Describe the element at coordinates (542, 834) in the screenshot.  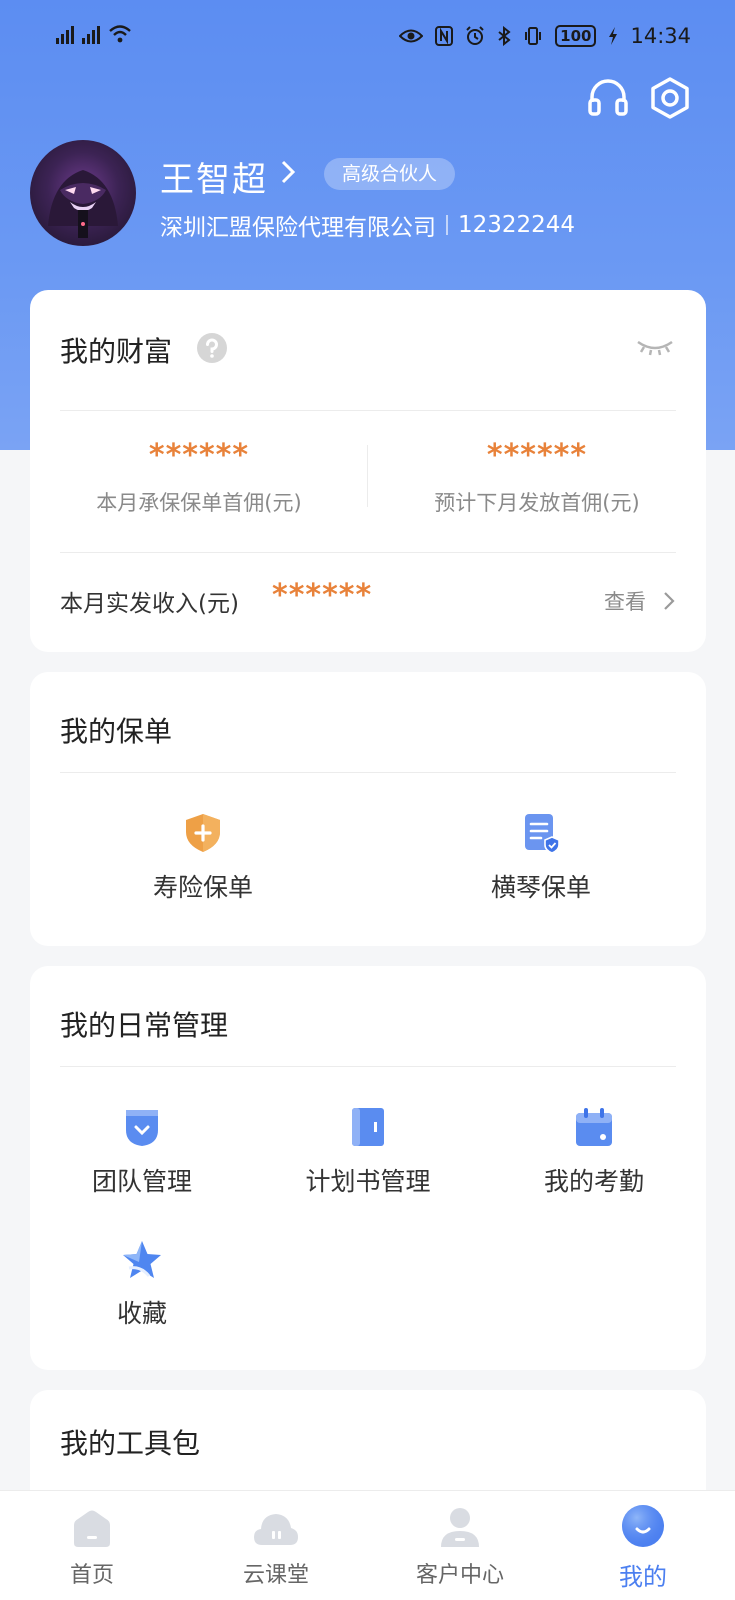
I see `document-shield-icon` at that location.